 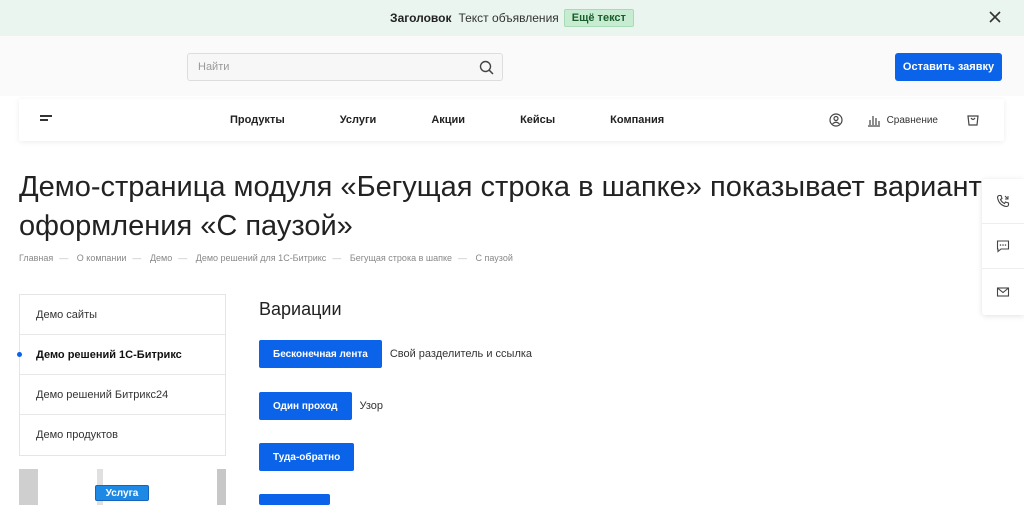 What do you see at coordinates (320, 354) in the screenshot?
I see `infinite-tape-button: Бесконечная лента` at bounding box center [320, 354].